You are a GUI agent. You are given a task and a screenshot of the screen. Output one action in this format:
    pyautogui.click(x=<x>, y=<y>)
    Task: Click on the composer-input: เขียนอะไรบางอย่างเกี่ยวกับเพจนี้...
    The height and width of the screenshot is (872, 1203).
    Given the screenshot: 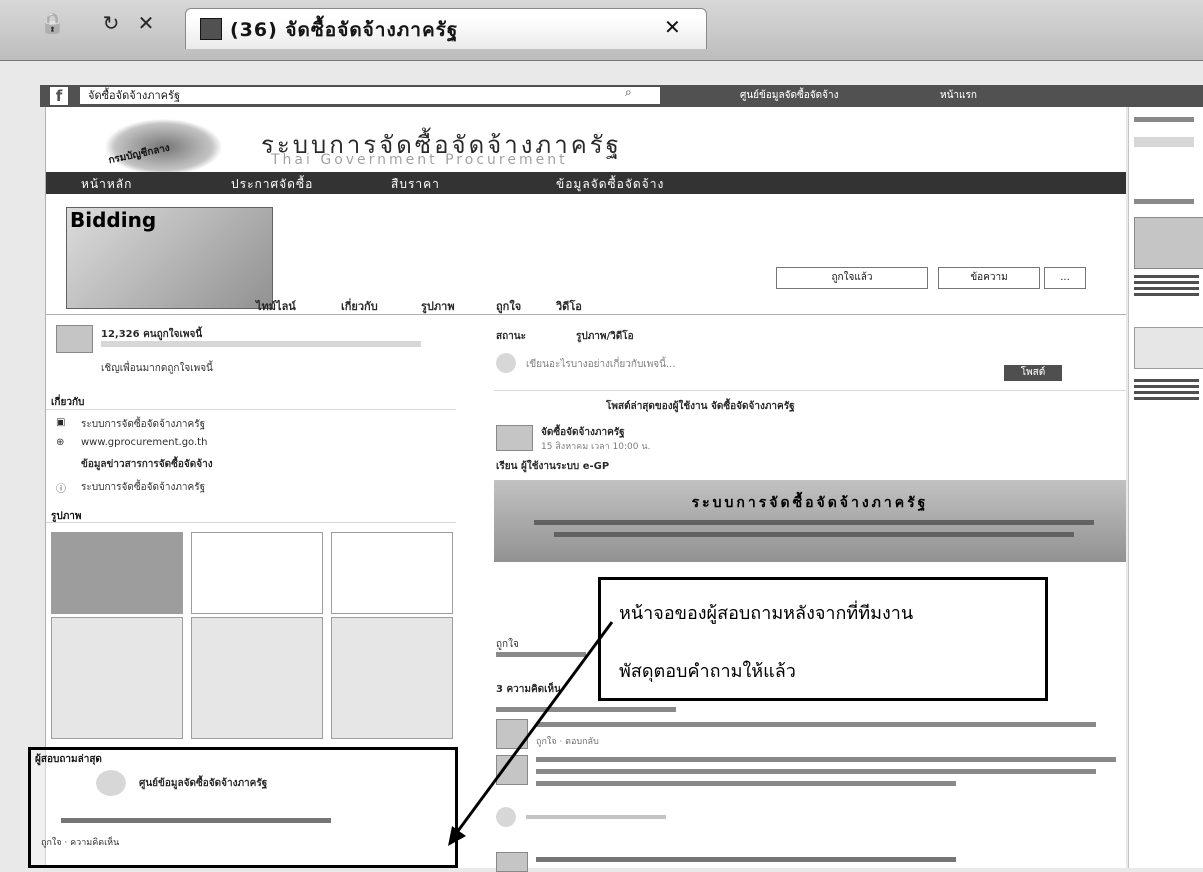 What is the action you would take?
    pyautogui.click(x=601, y=364)
    